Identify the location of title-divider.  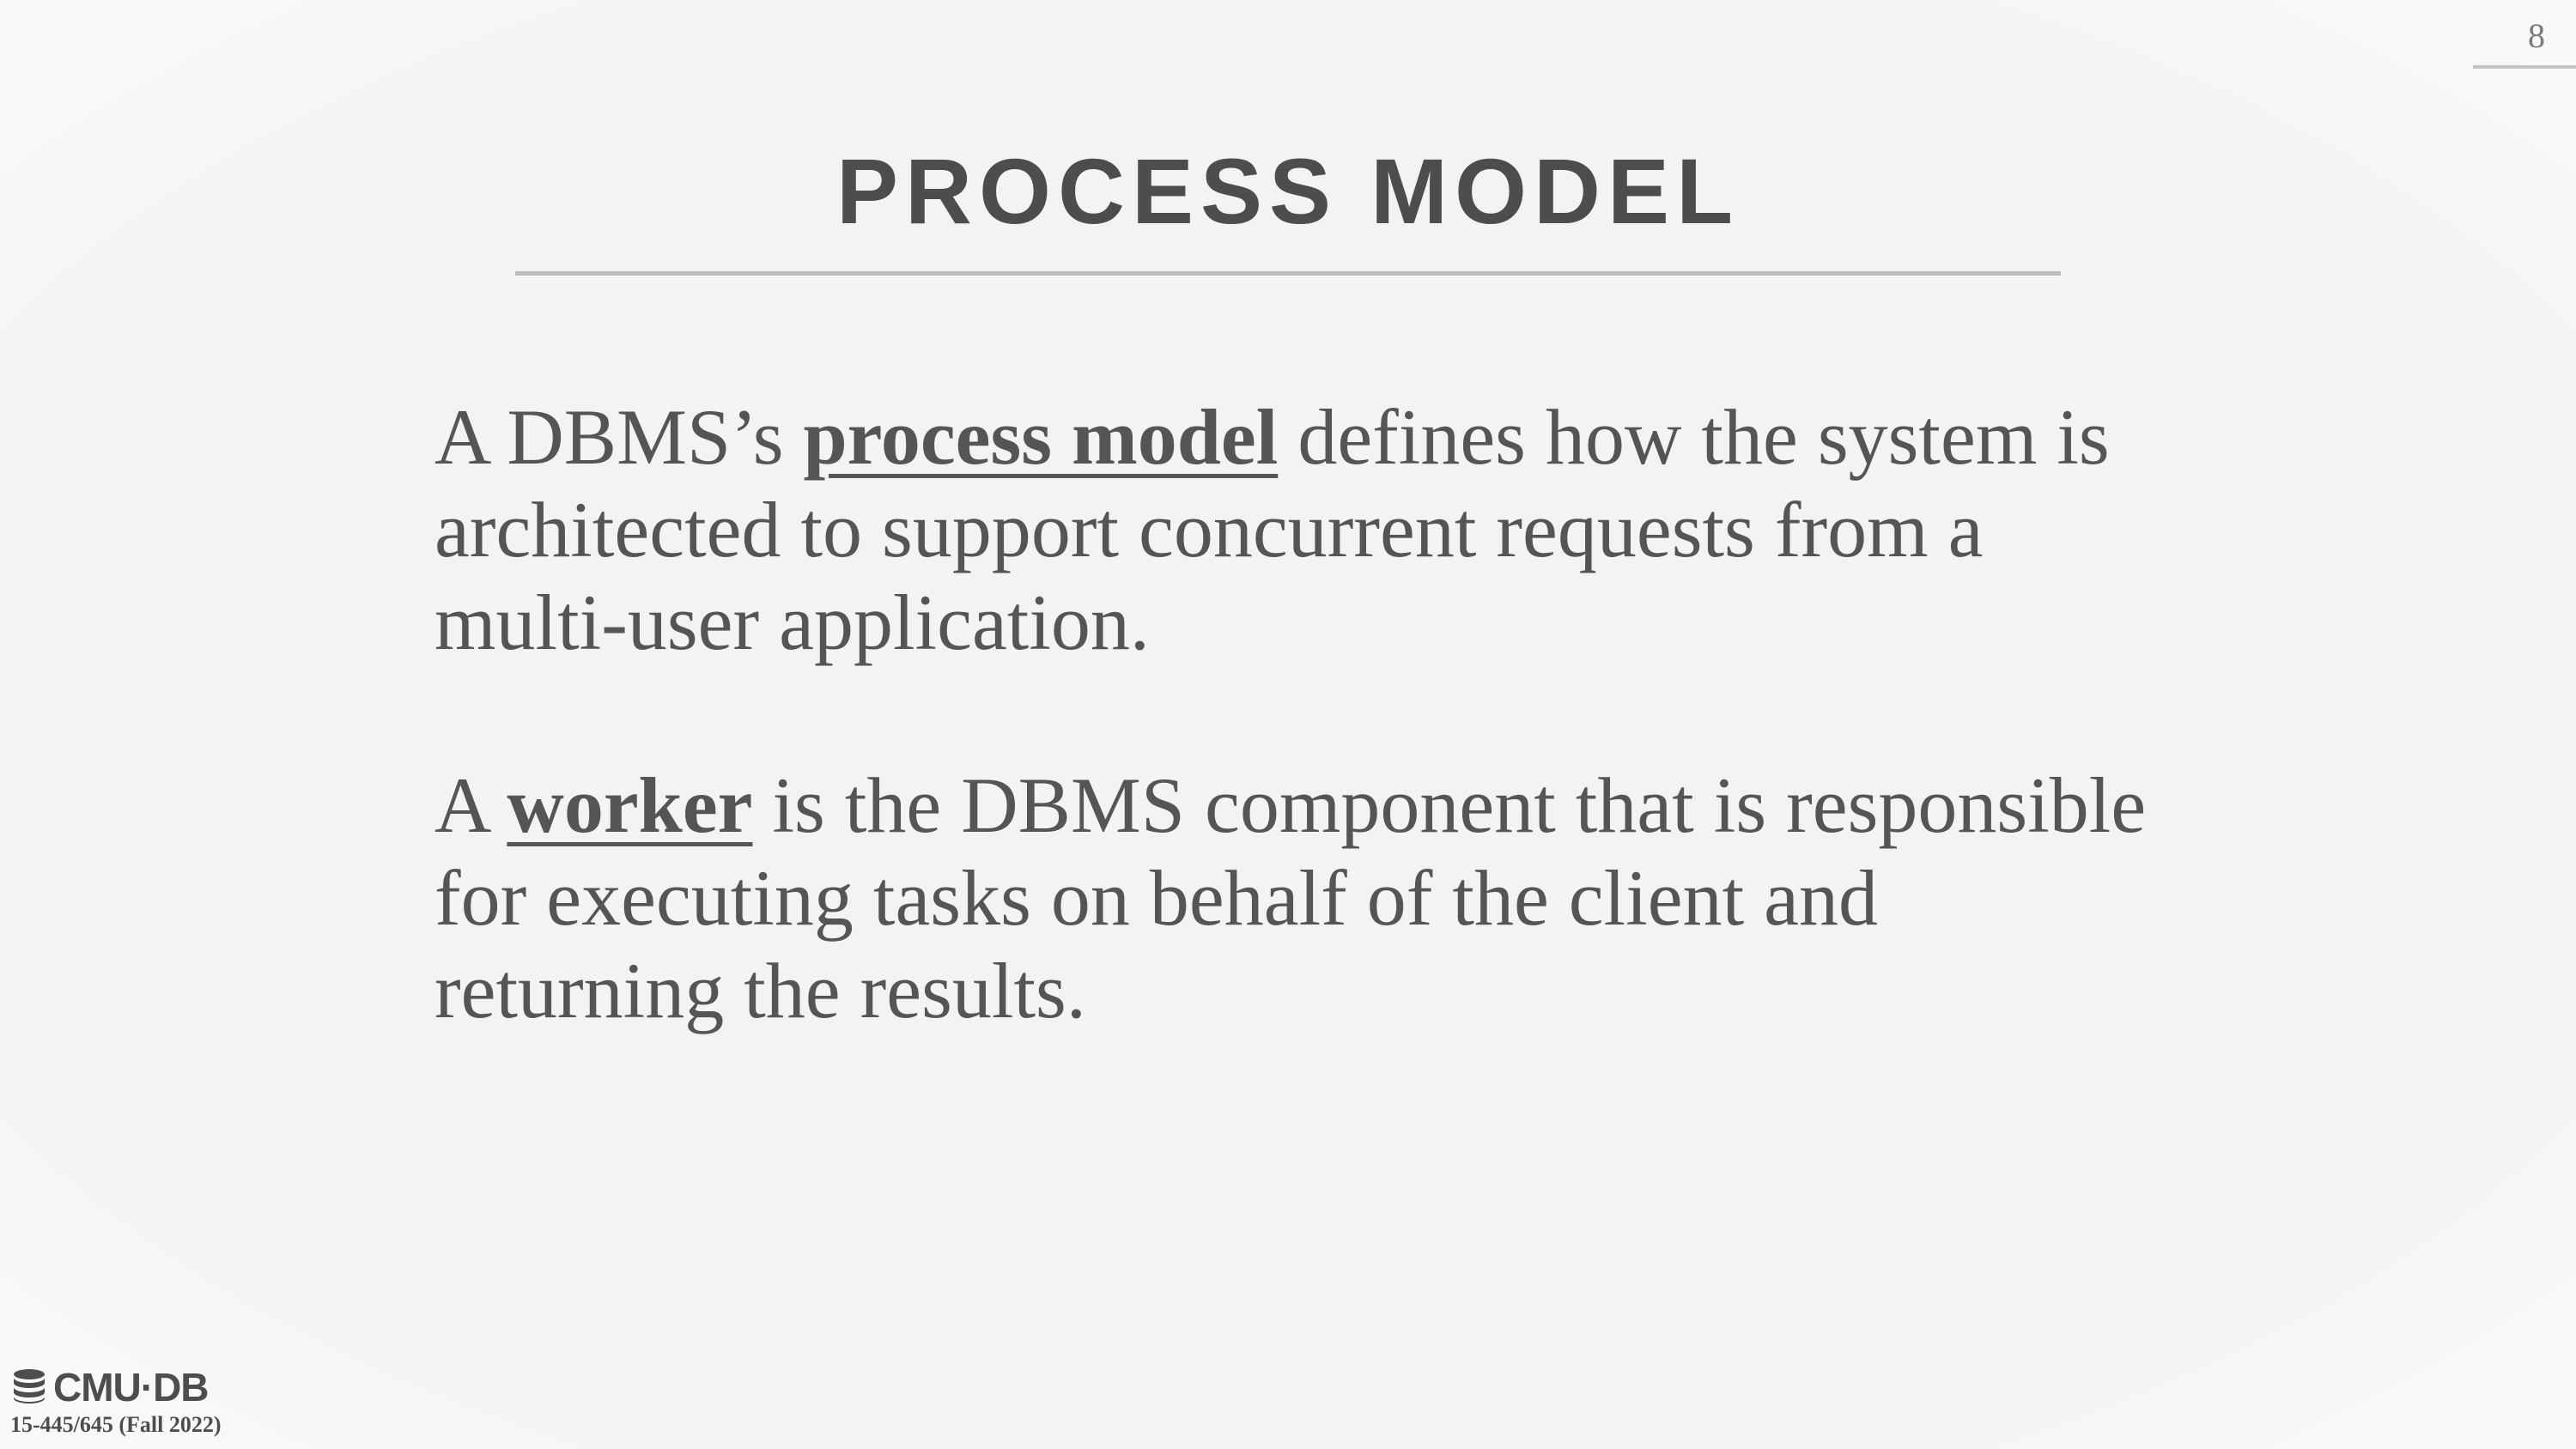
(1288, 273).